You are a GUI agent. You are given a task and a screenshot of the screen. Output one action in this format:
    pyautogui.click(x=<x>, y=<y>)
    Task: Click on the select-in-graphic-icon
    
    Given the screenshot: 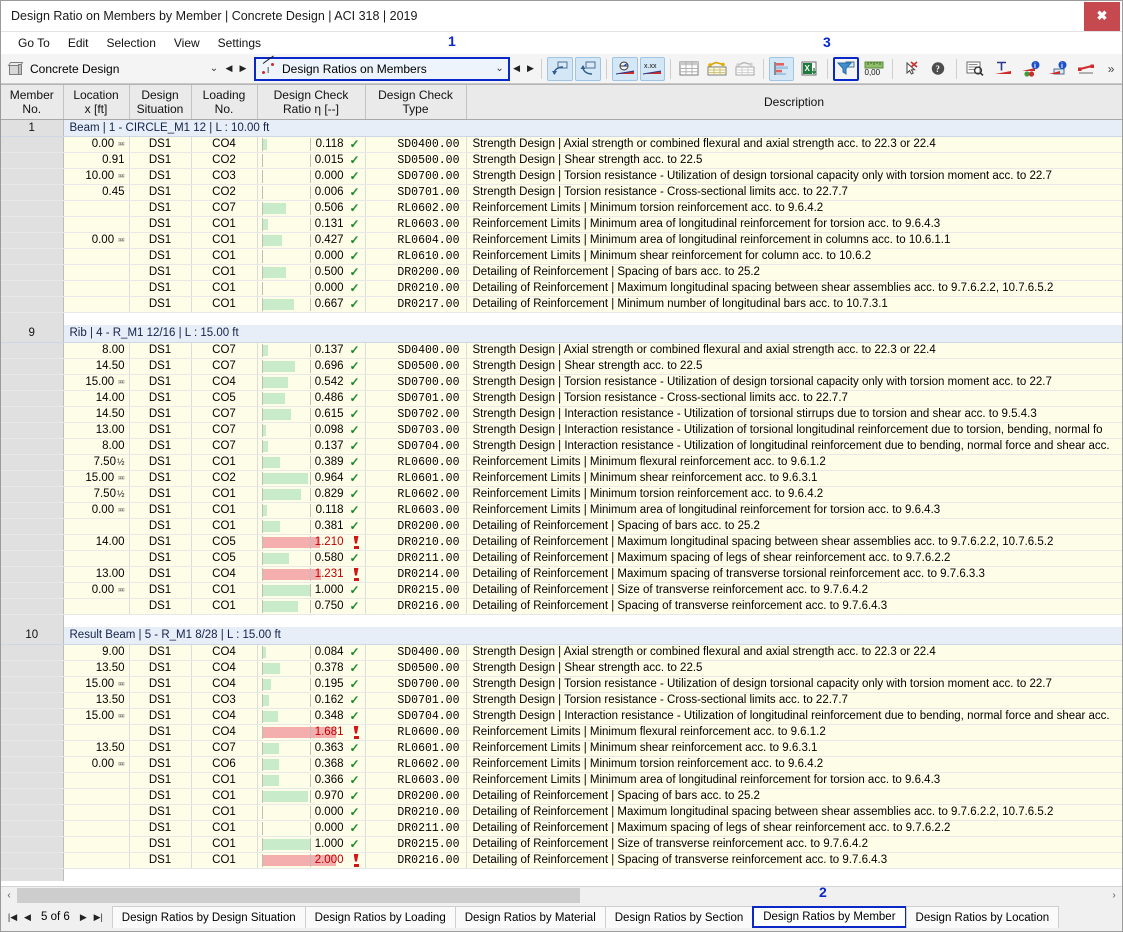 What is the action you would take?
    pyautogui.click(x=560, y=68)
    